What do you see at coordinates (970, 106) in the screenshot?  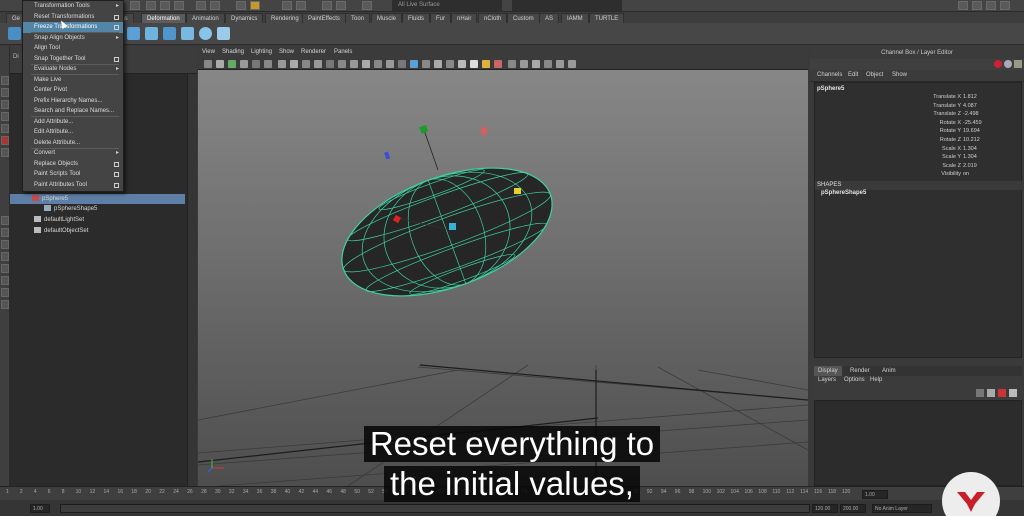 I see `attribute-value: 4.087` at bounding box center [970, 106].